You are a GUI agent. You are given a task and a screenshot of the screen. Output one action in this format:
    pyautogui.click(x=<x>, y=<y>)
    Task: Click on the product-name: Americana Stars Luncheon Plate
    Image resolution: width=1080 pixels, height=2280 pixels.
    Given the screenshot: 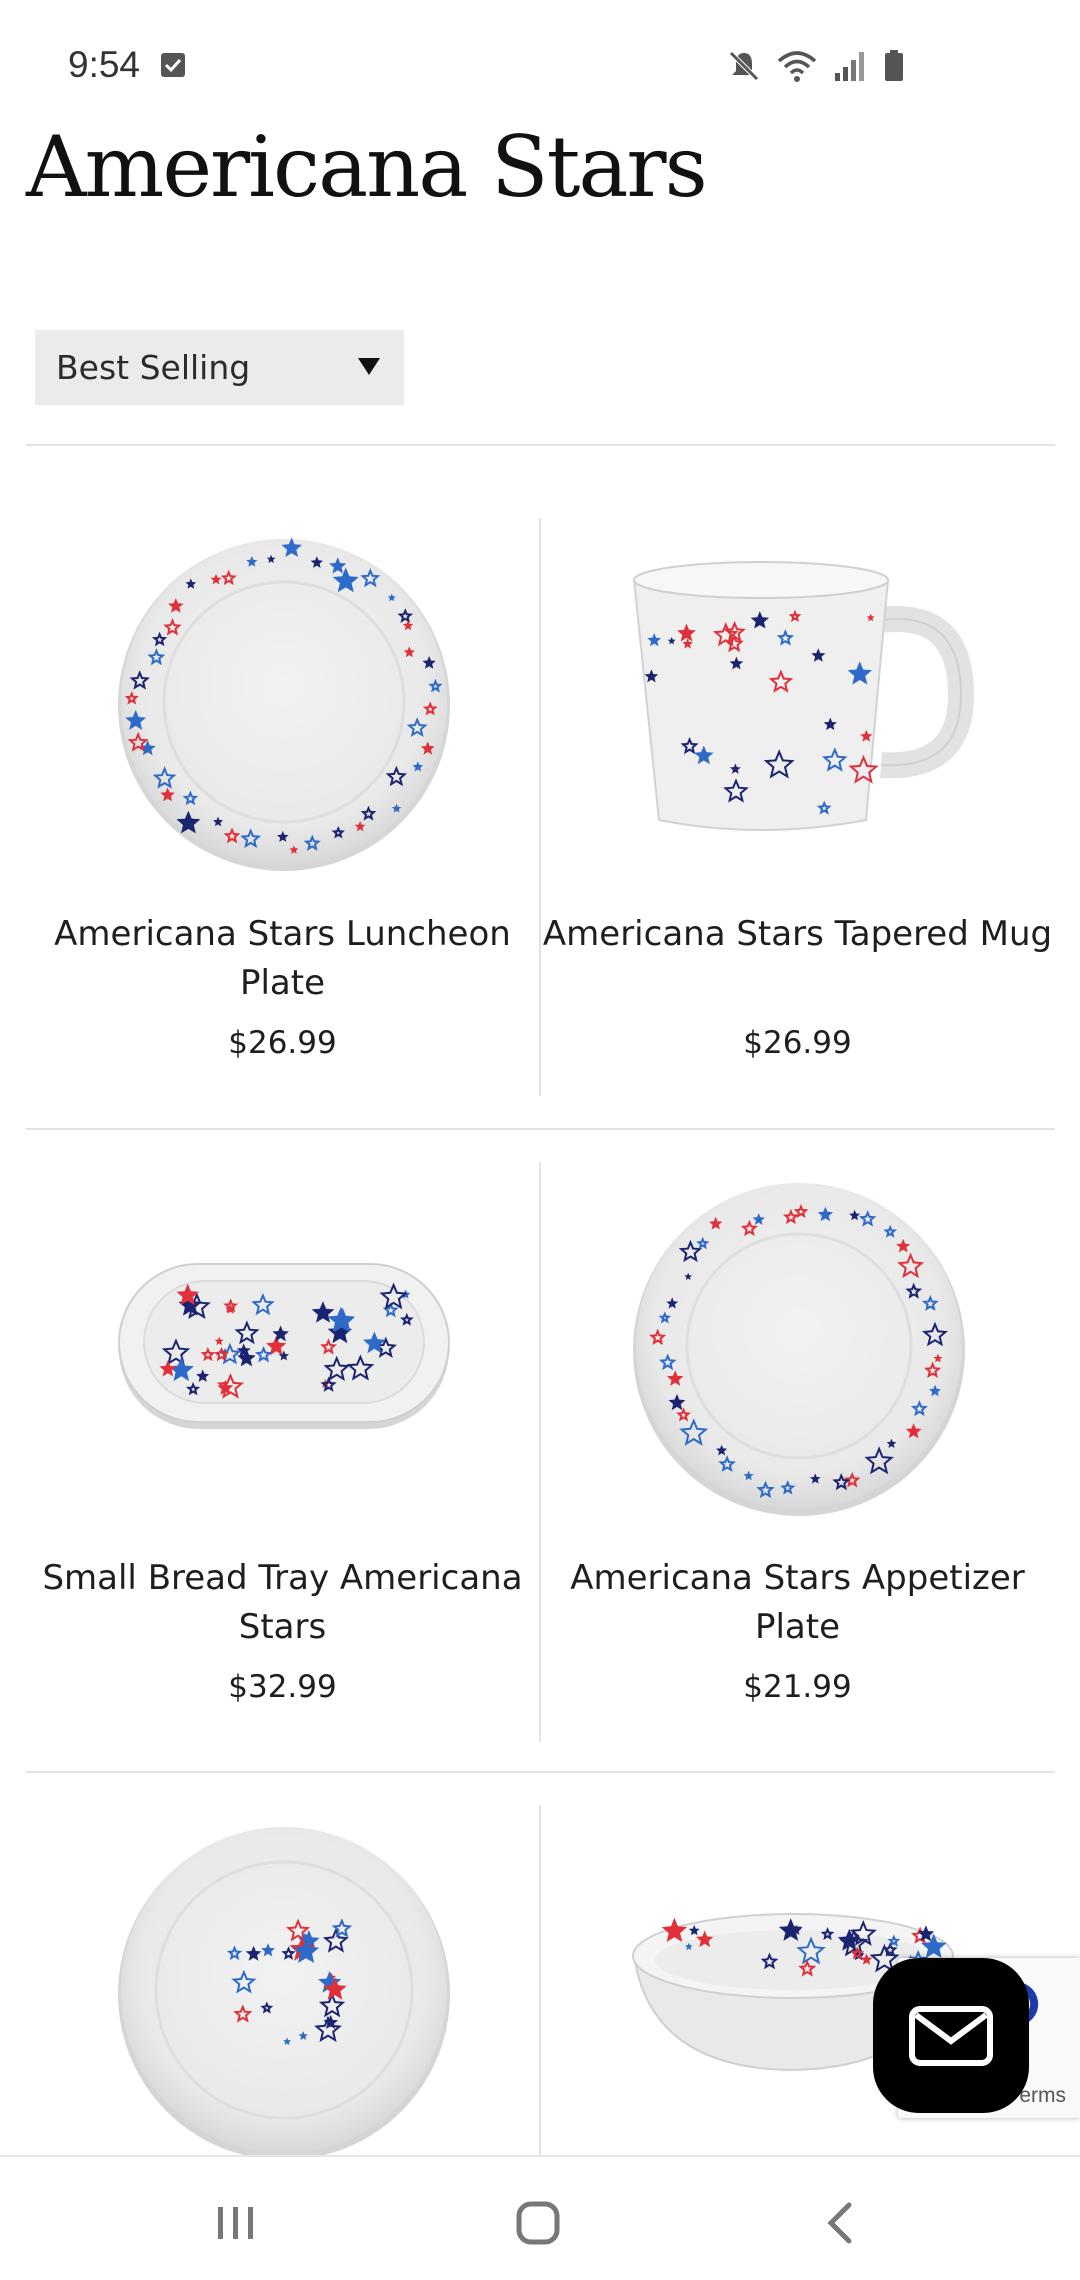 What is the action you would take?
    pyautogui.click(x=282, y=959)
    